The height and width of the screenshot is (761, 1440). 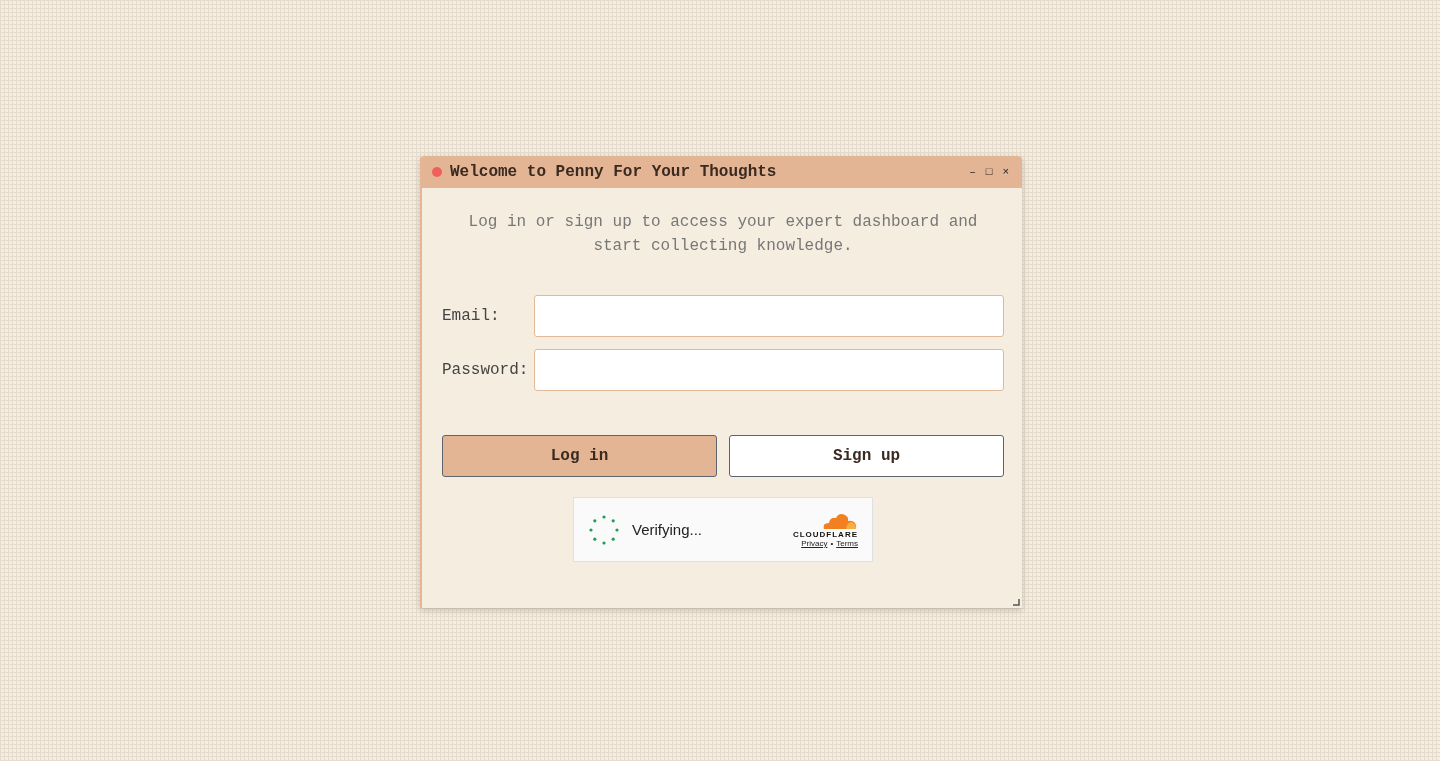 What do you see at coordinates (972, 172) in the screenshot?
I see `minimize-button: –` at bounding box center [972, 172].